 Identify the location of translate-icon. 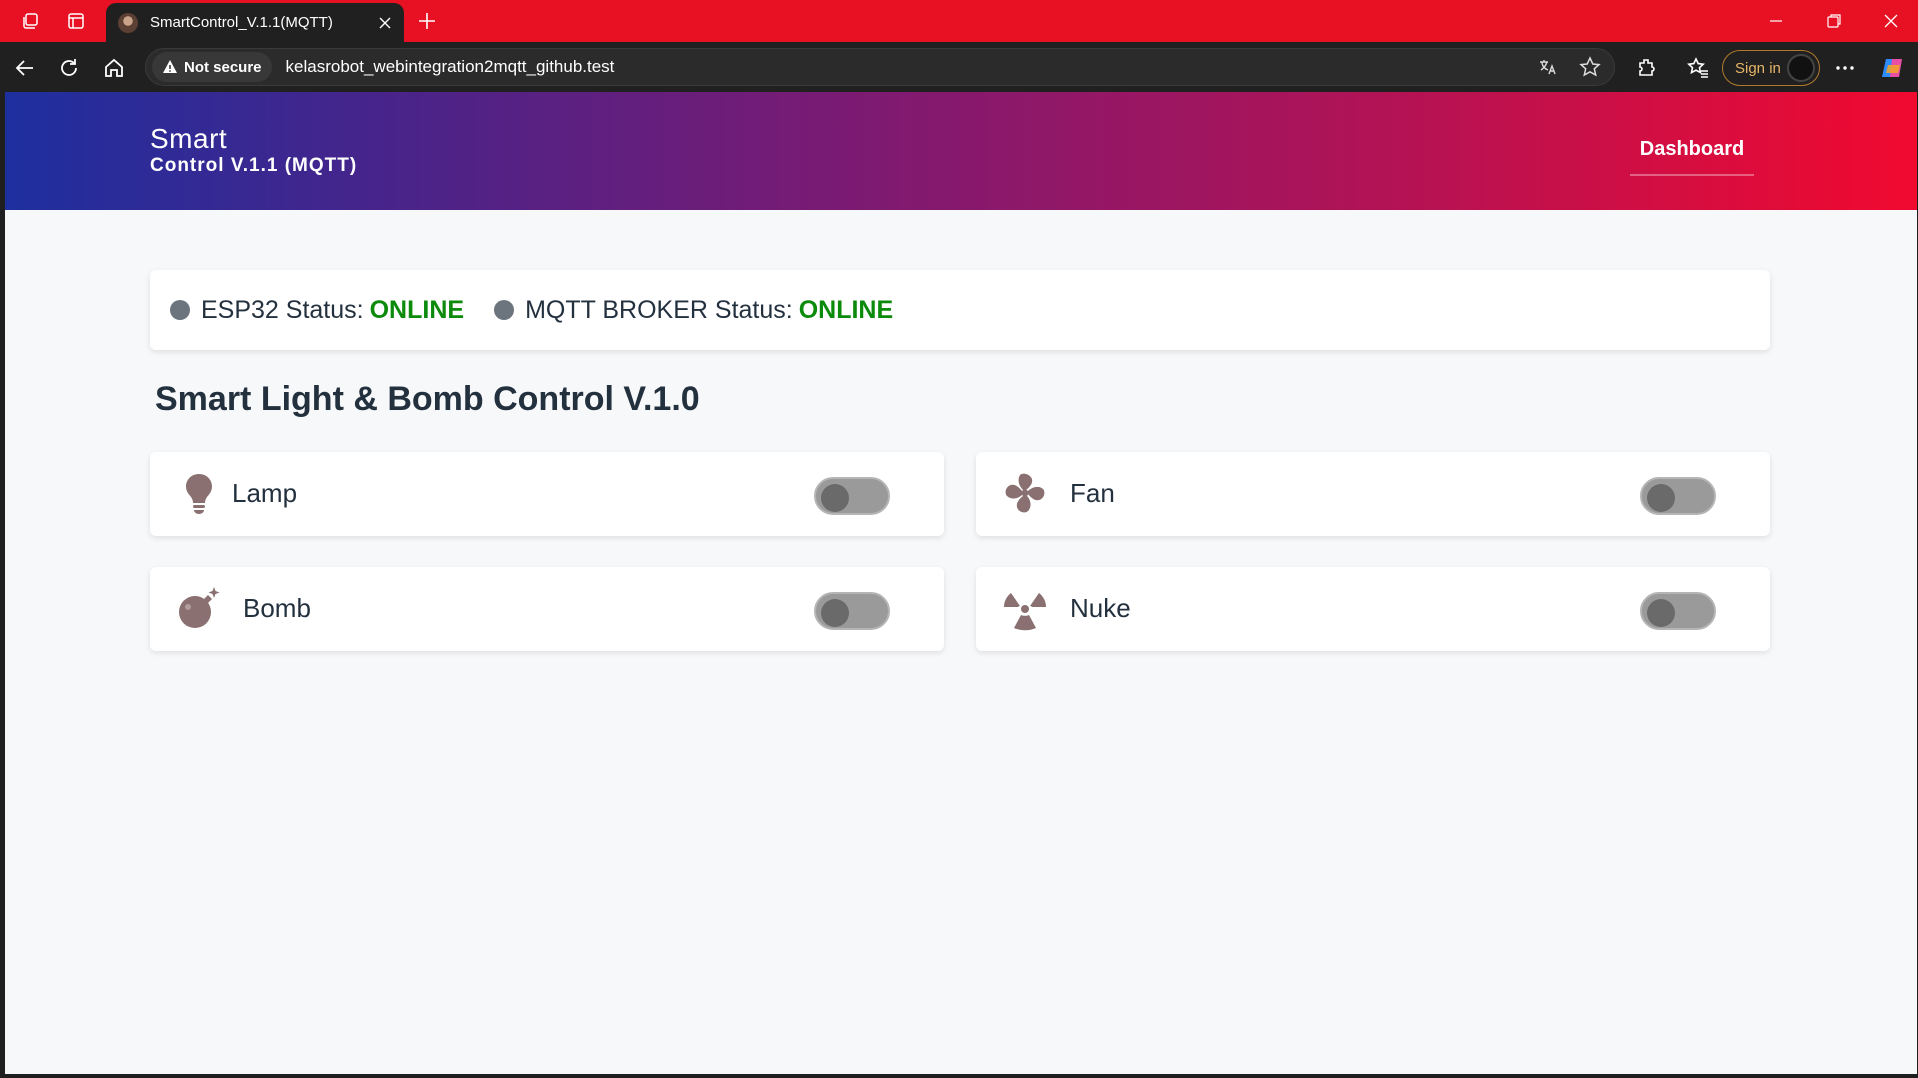
(1548, 67).